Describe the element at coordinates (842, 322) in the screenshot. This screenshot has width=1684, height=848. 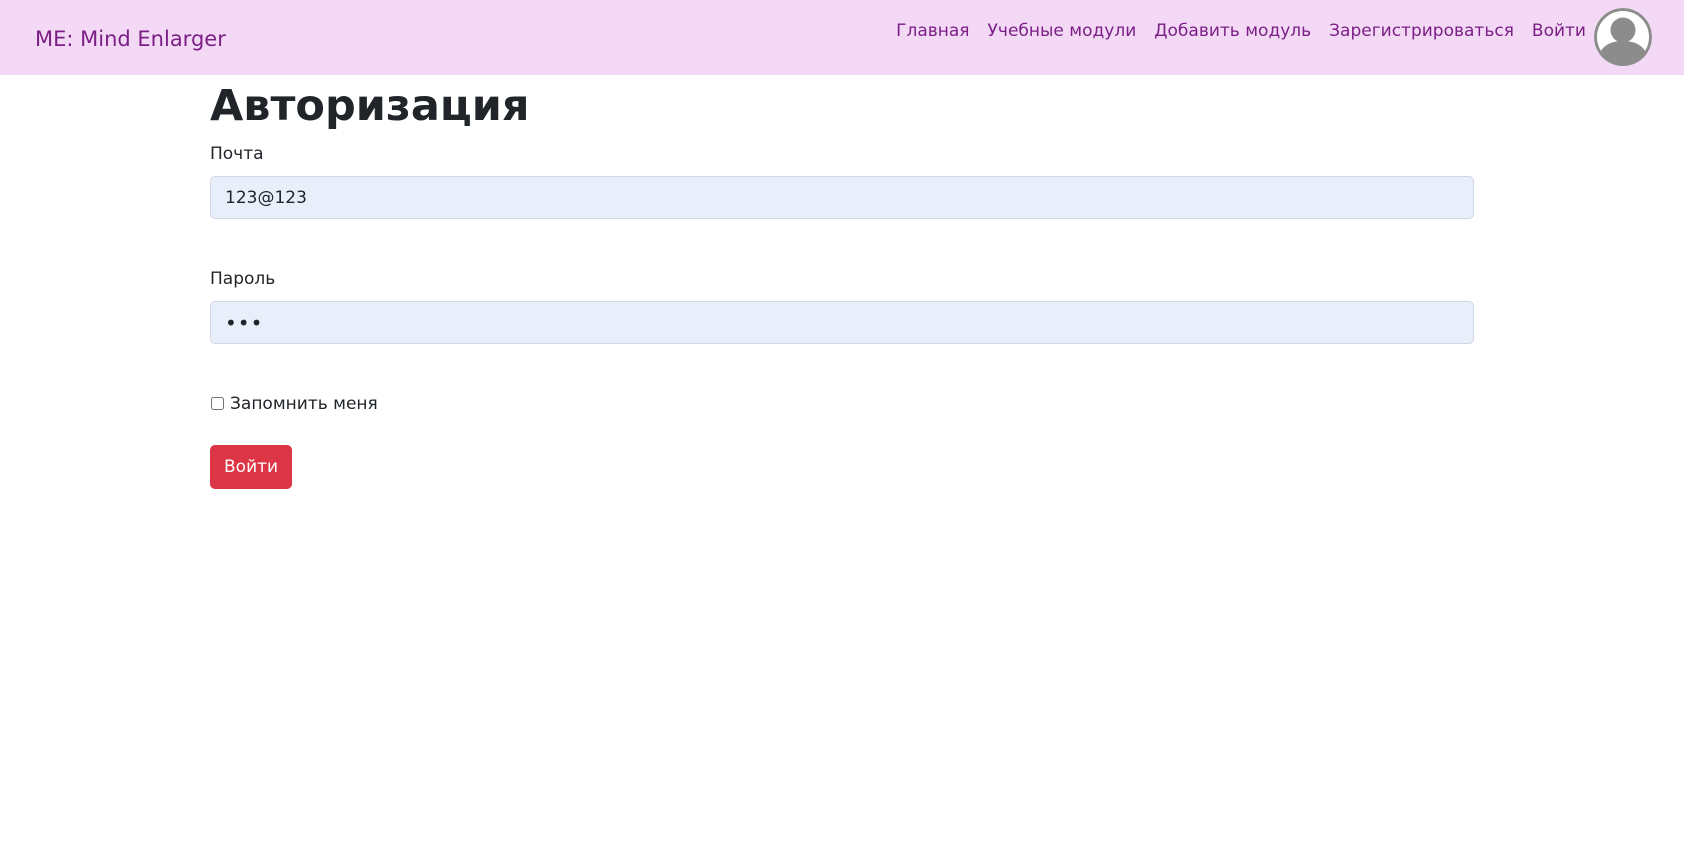
I see `password-field` at that location.